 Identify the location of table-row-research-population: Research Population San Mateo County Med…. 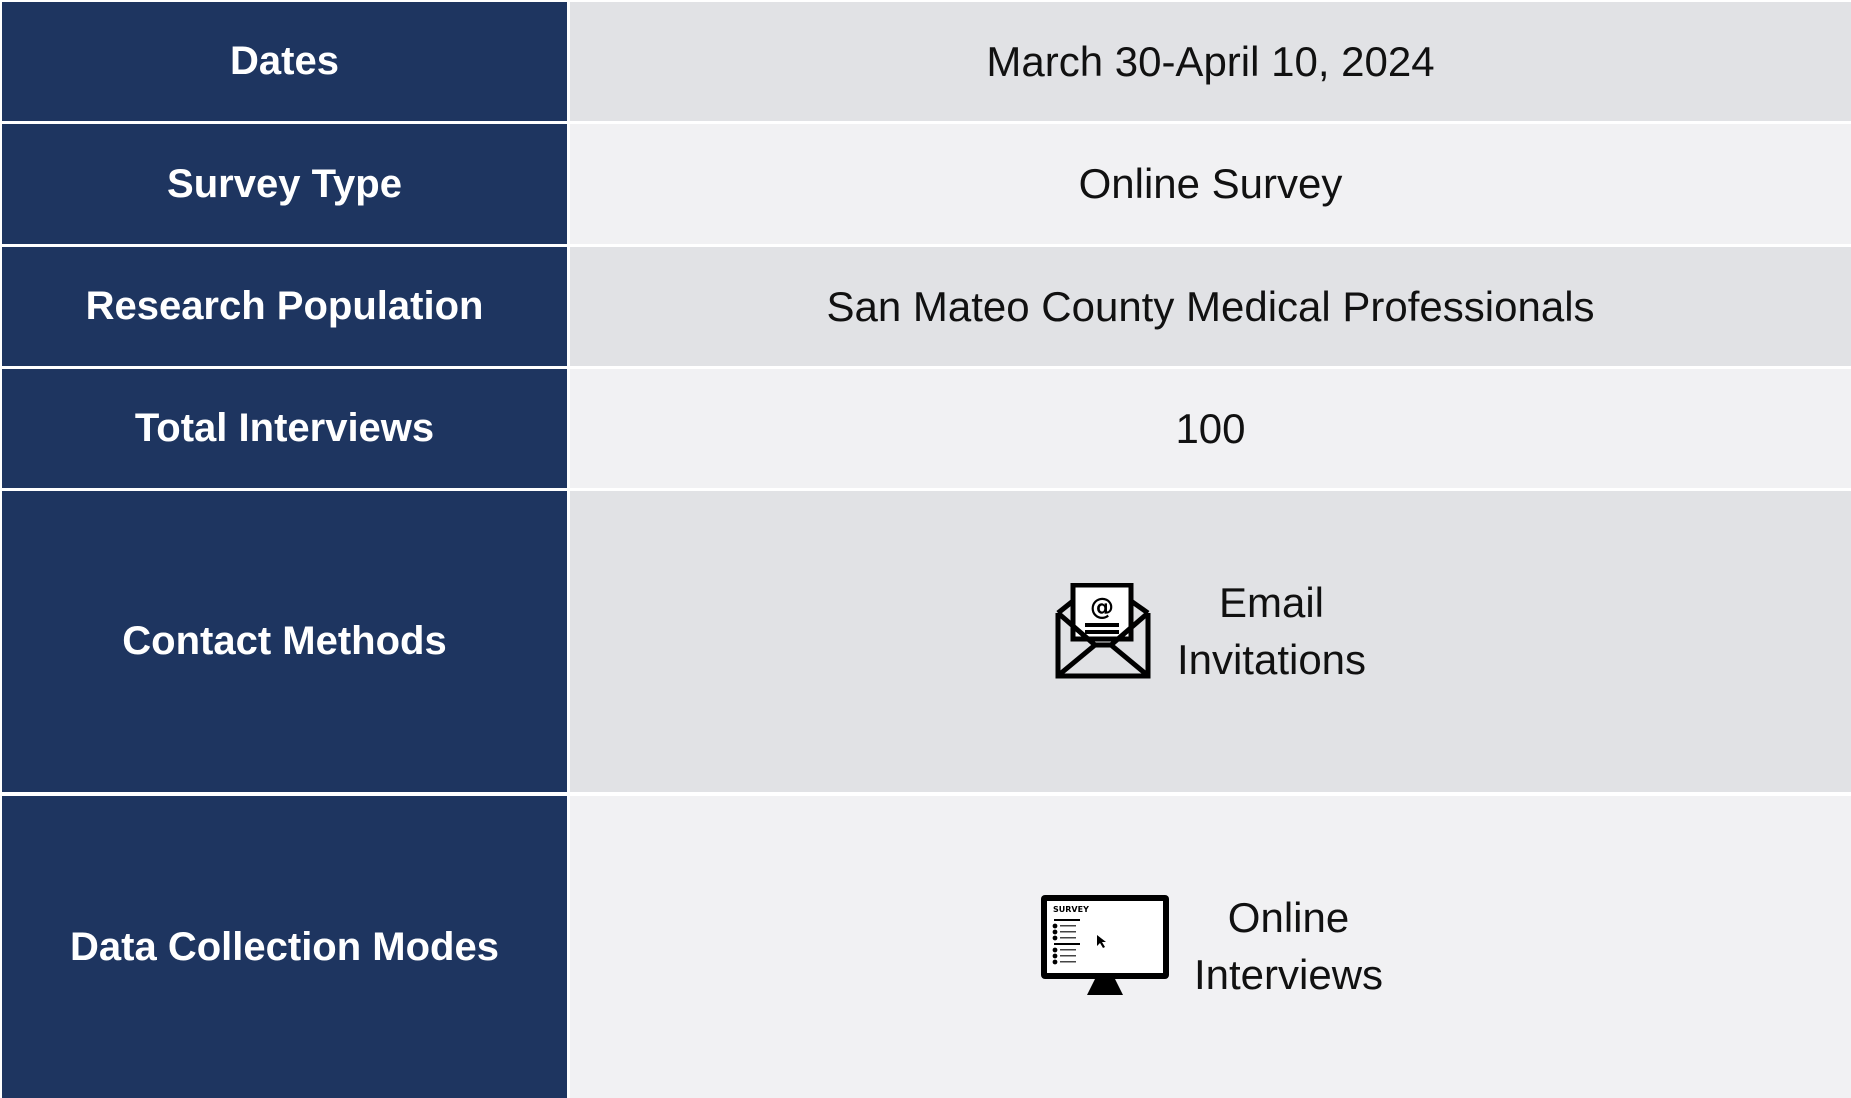
(925, 306).